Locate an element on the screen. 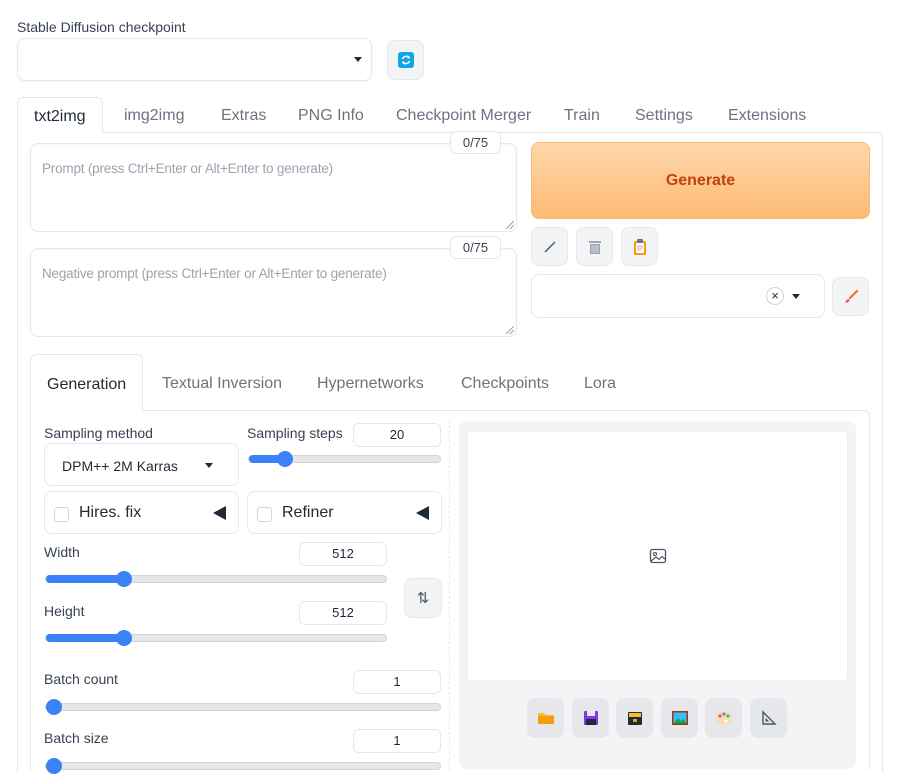 Image resolution: width=900 pixels, height=774 pixels. sampling-steps-input: 20 is located at coordinates (397, 435).